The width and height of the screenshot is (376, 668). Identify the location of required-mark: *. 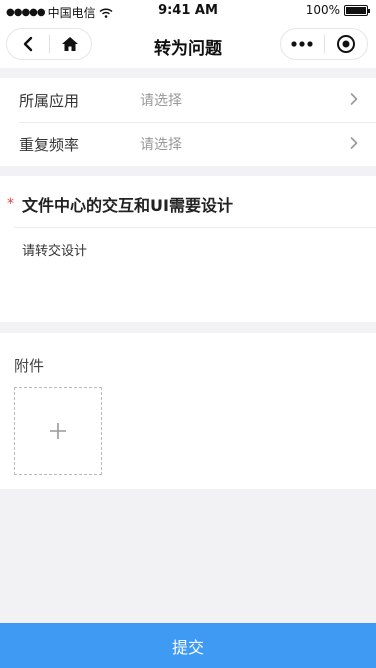
(10, 204).